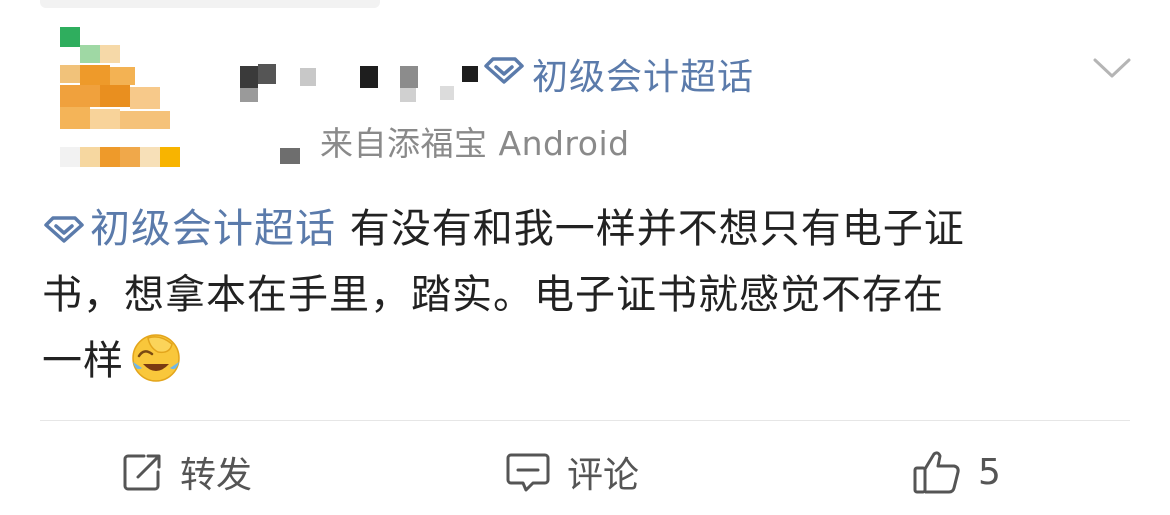  What do you see at coordinates (585, 420) in the screenshot?
I see `divider` at bounding box center [585, 420].